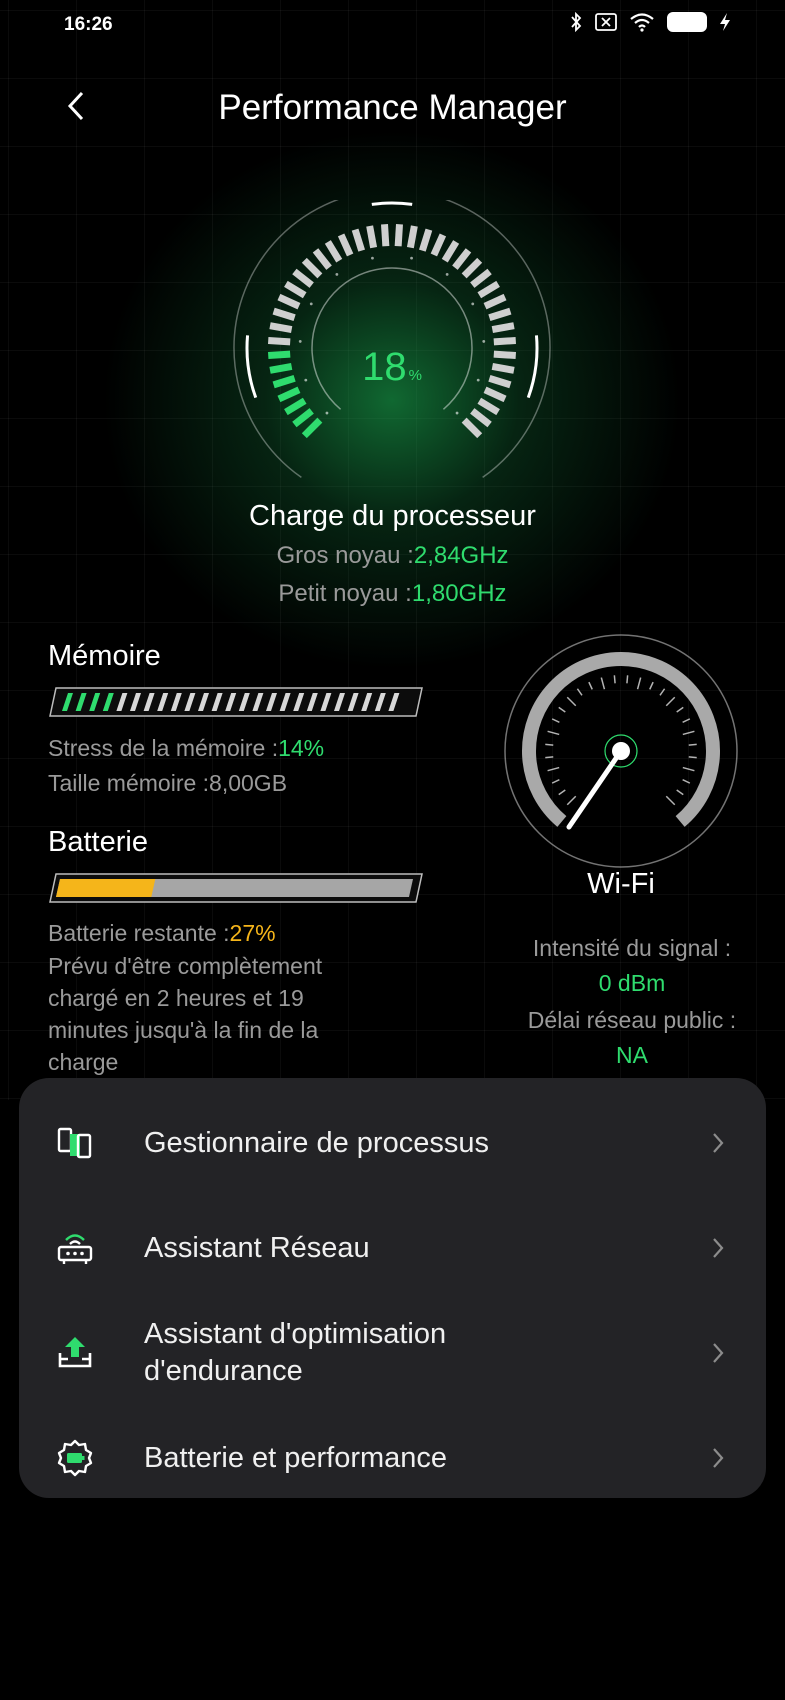 The height and width of the screenshot is (1700, 785). Describe the element at coordinates (236, 888) in the screenshot. I see `battery-bar-graphic` at that location.